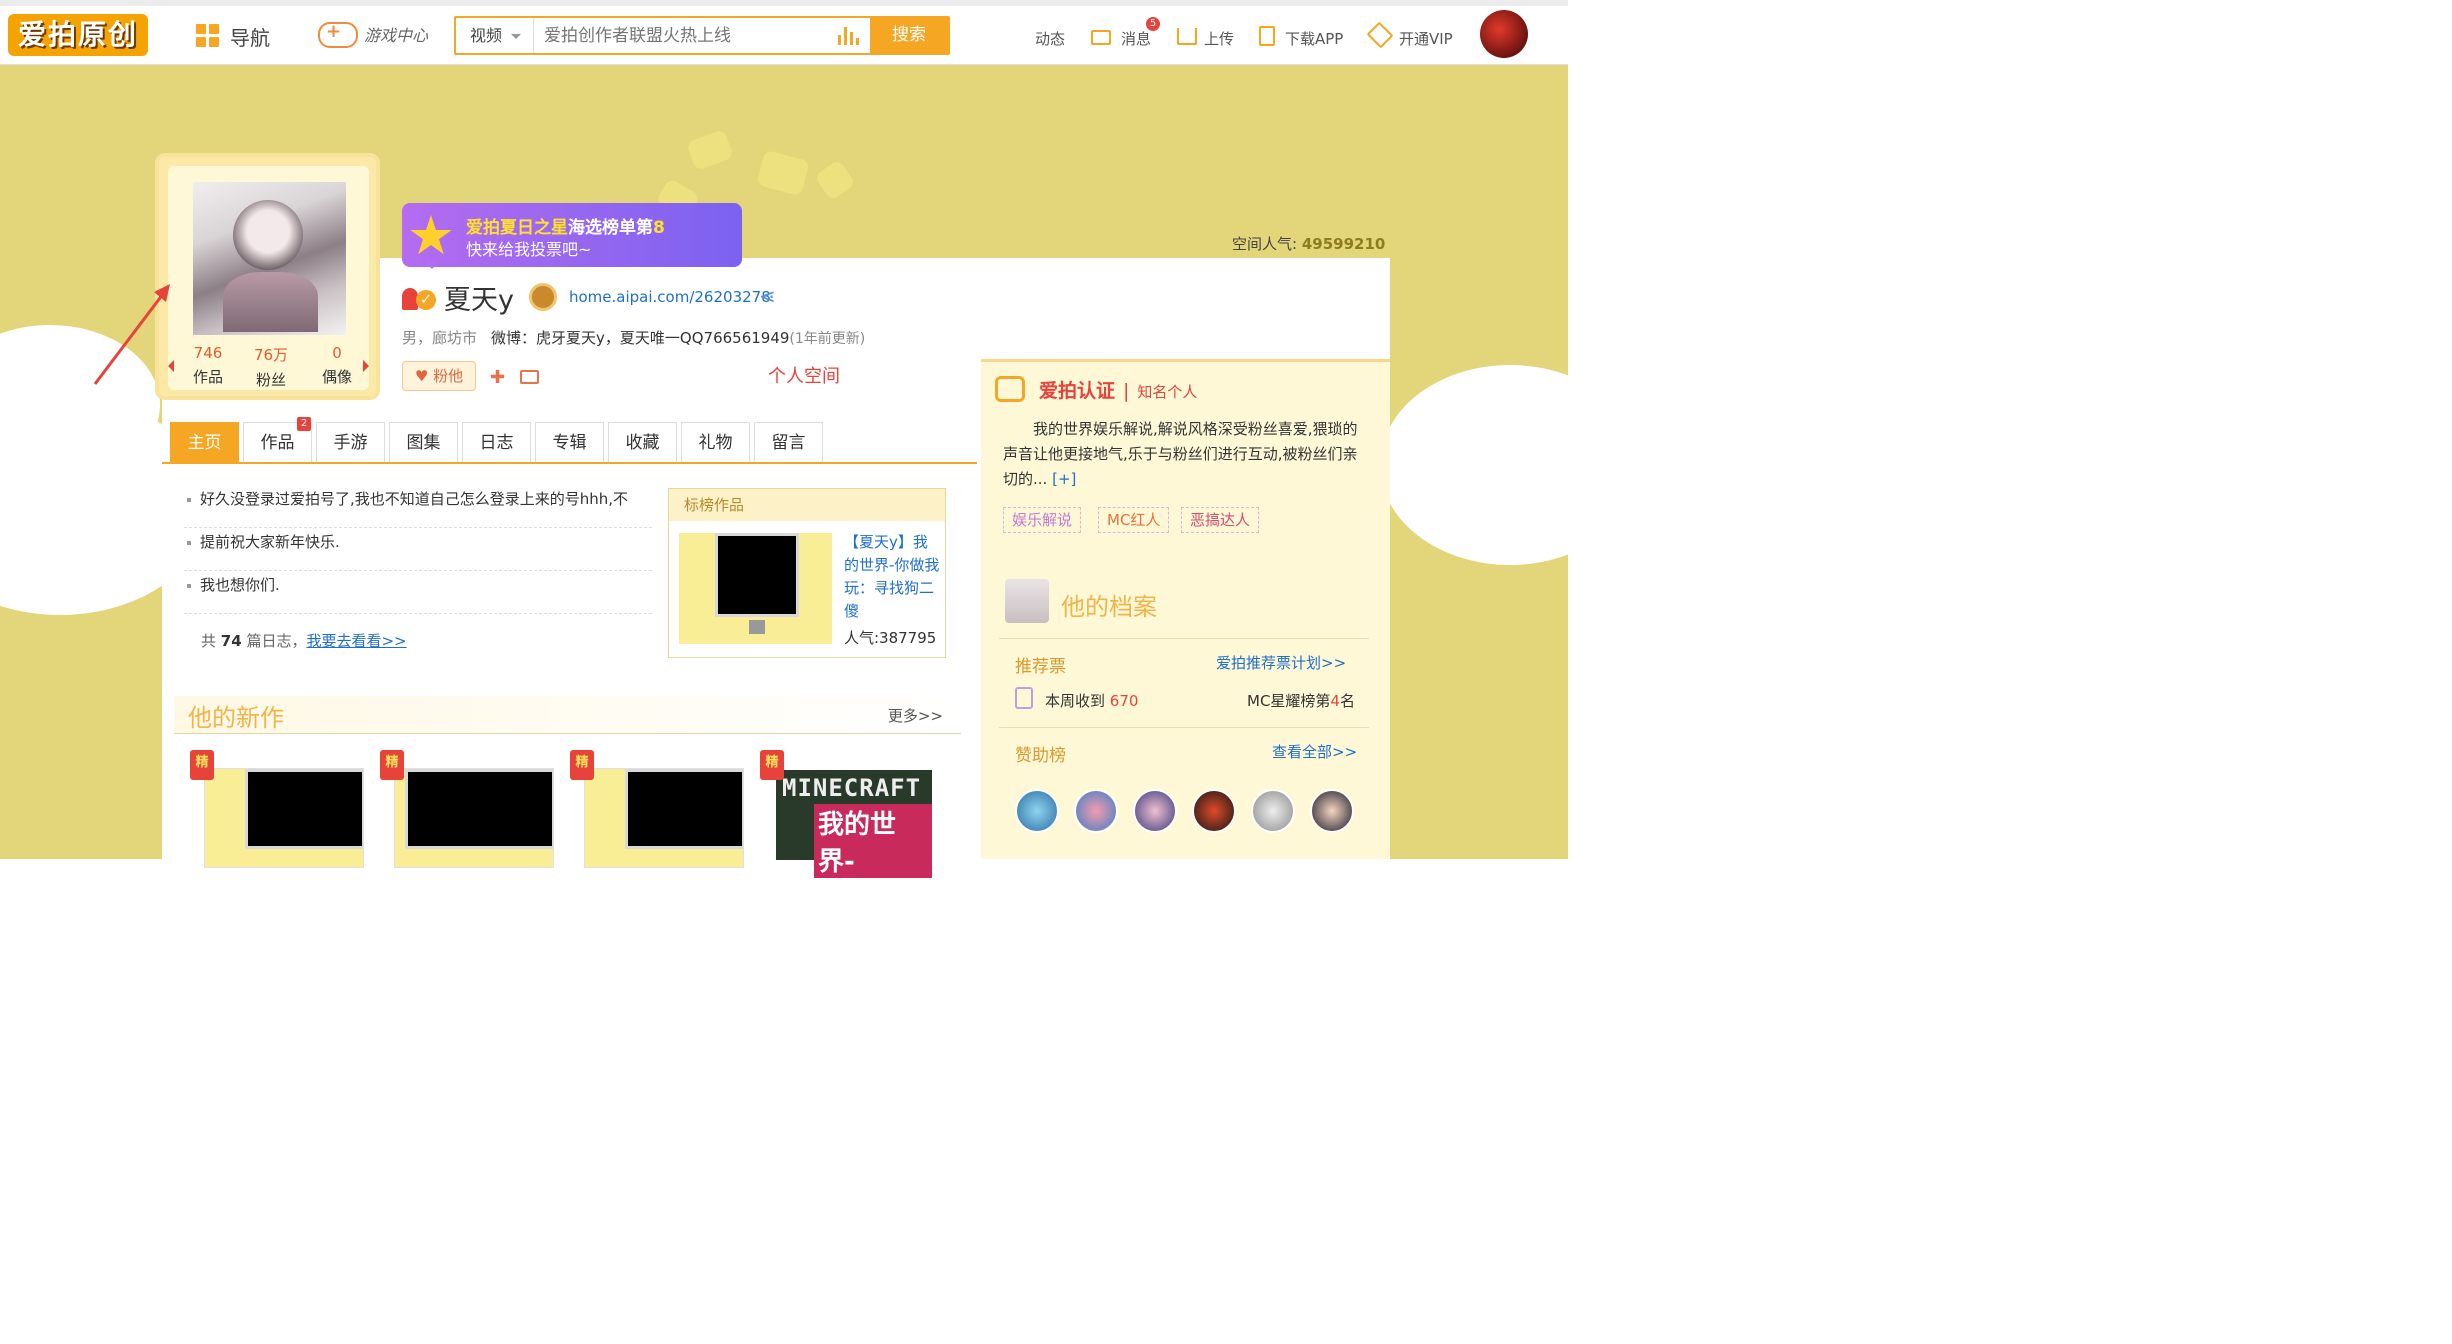  I want to click on weibo-label: 微博：, so click(514, 338).